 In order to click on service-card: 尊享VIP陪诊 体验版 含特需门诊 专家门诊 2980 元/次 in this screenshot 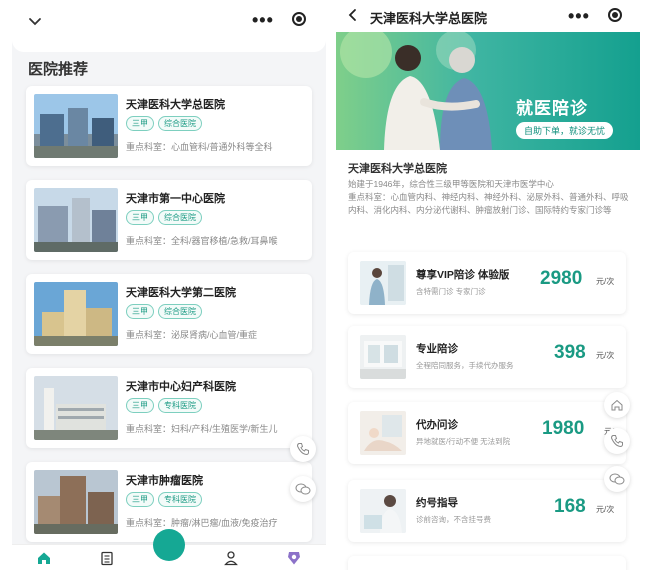, I will do `click(487, 283)`.